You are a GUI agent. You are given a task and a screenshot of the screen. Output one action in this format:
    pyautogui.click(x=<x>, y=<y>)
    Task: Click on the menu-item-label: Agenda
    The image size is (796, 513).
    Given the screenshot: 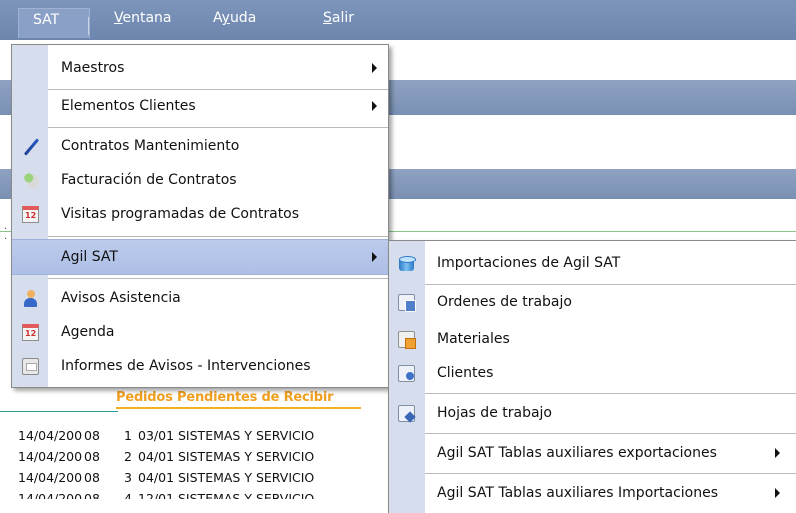 What is the action you would take?
    pyautogui.click(x=88, y=332)
    